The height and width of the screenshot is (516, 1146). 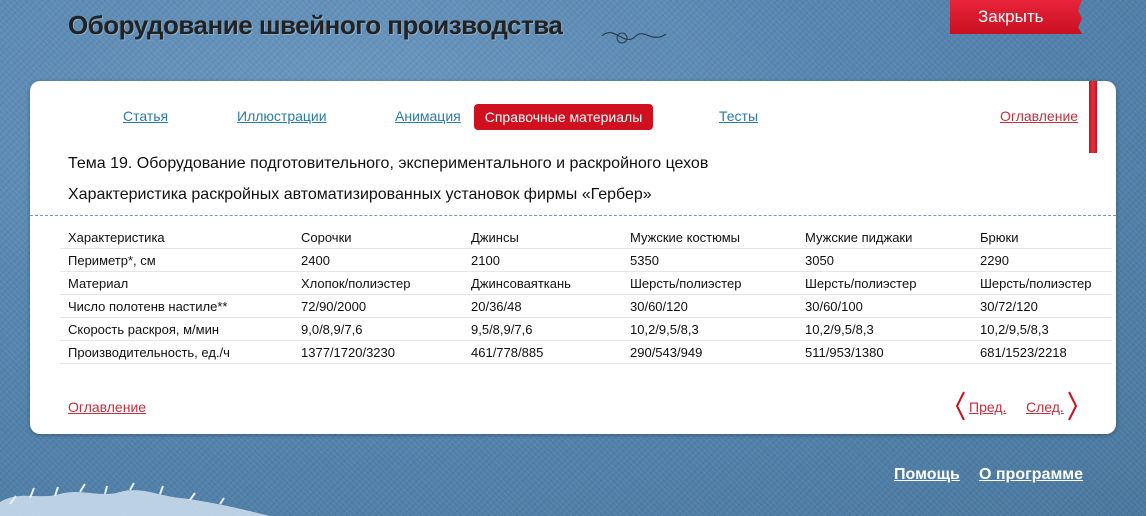 I want to click on table-cell: 30/60/120, so click(x=709, y=306).